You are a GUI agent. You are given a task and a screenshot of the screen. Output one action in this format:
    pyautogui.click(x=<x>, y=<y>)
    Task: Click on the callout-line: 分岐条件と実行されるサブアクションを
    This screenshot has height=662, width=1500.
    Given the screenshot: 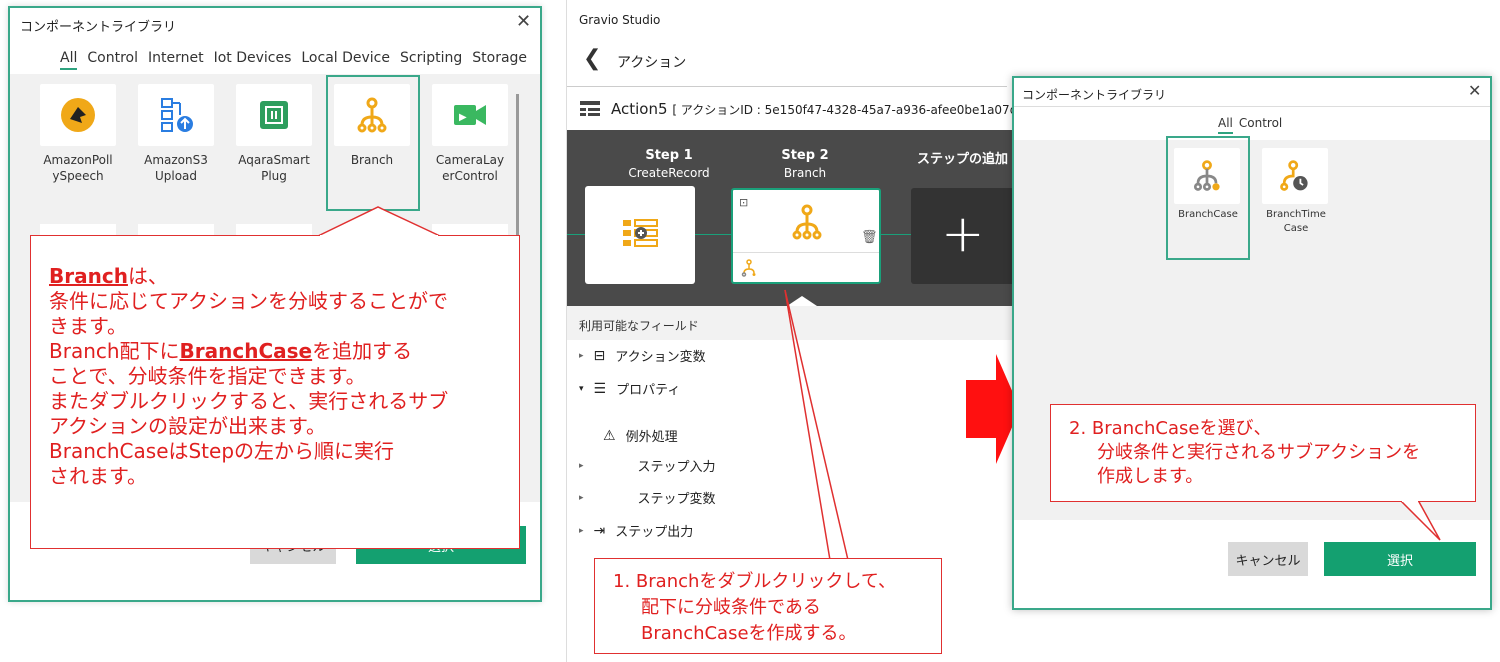 What is the action you would take?
    pyautogui.click(x=1259, y=452)
    